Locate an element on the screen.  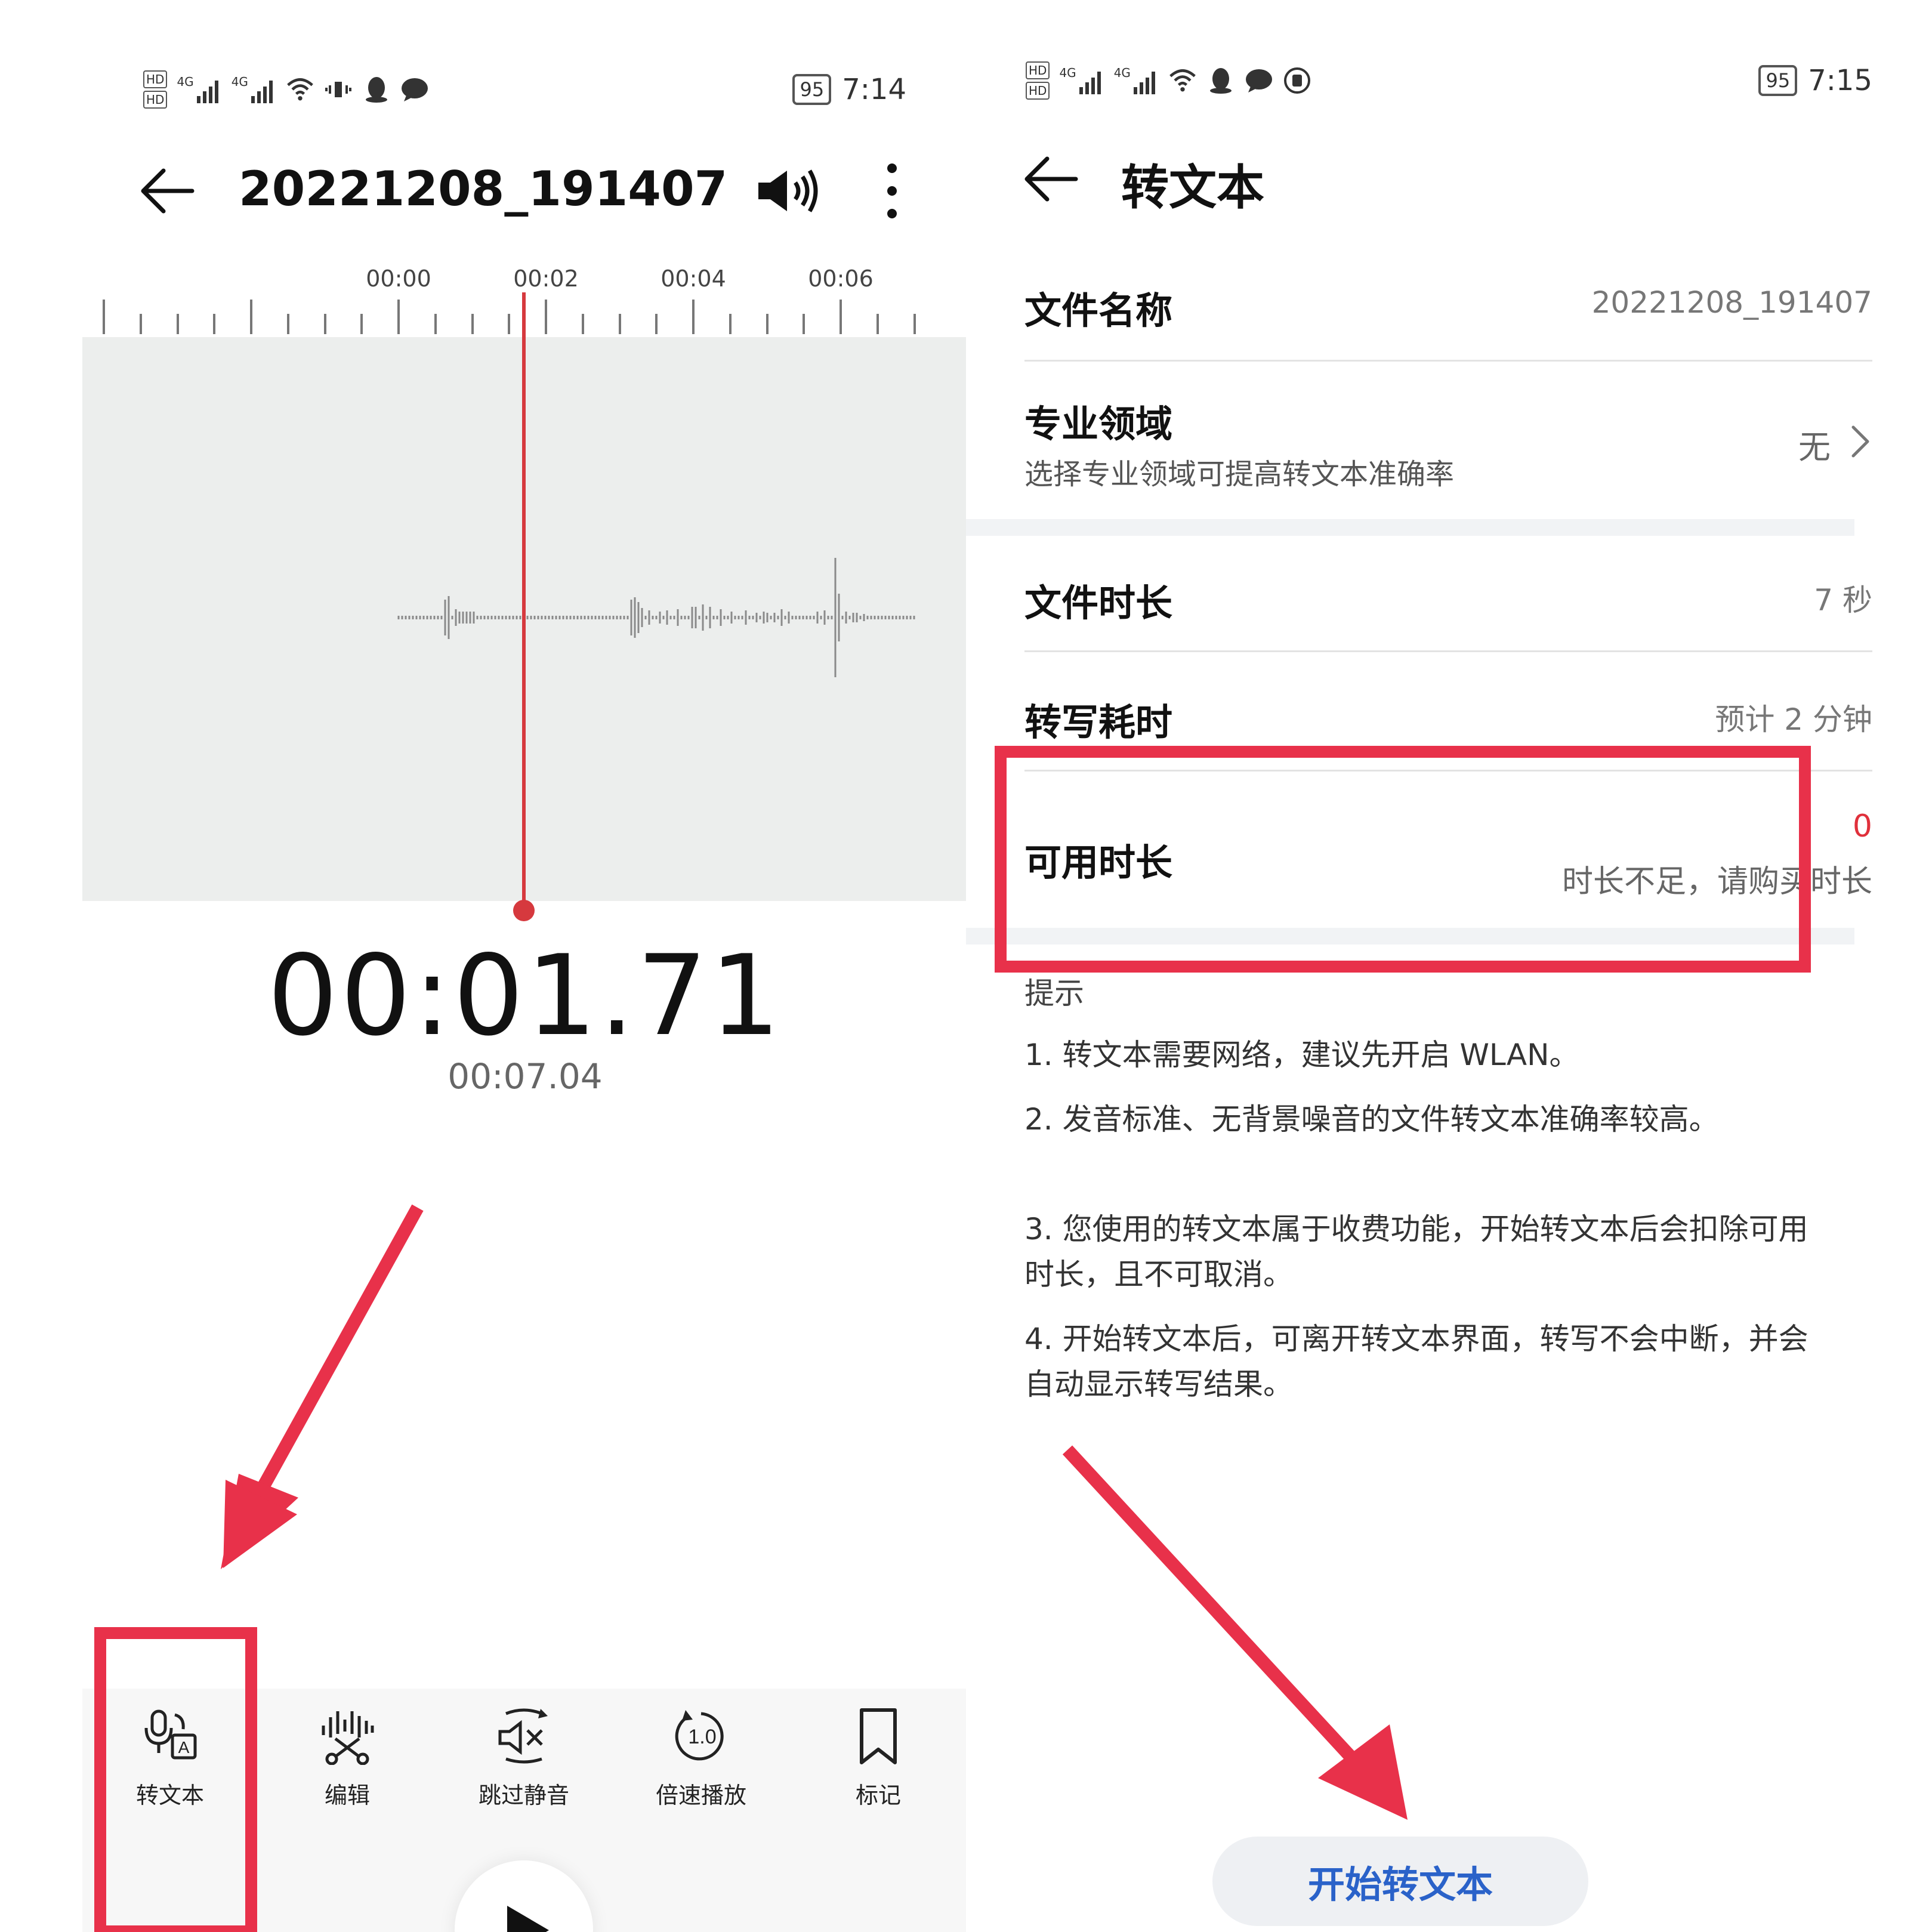
transcribe-time-label: 转写耗时 is located at coordinates (1098, 722).